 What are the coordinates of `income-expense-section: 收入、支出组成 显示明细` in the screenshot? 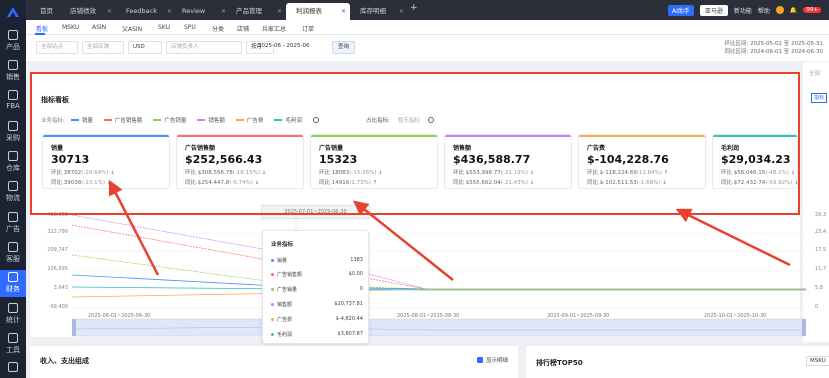 It's located at (274, 362).